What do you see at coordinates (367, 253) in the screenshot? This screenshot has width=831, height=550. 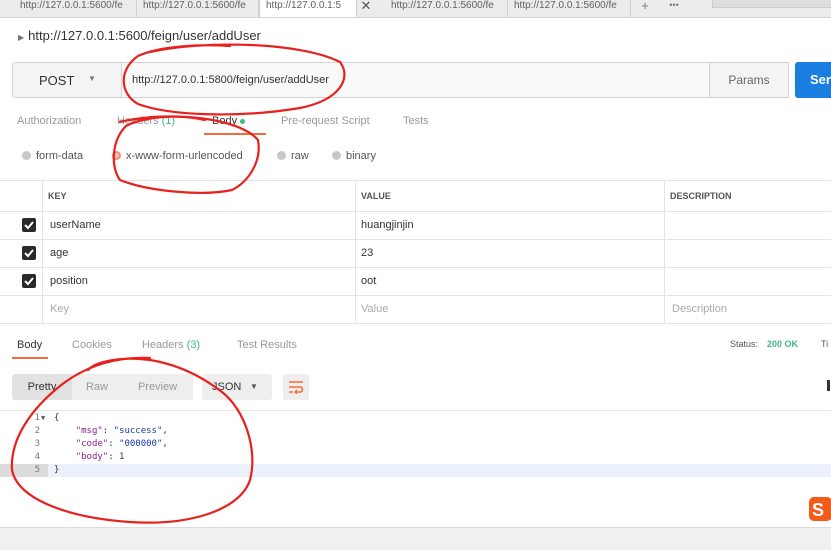 I see `value-cell: 23` at bounding box center [367, 253].